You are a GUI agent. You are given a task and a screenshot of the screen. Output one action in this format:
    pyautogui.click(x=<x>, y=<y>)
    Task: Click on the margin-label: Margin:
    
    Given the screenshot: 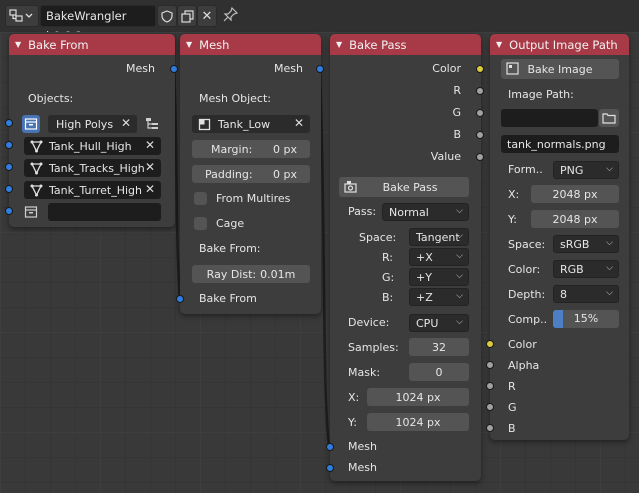 What is the action you would take?
    pyautogui.click(x=232, y=149)
    